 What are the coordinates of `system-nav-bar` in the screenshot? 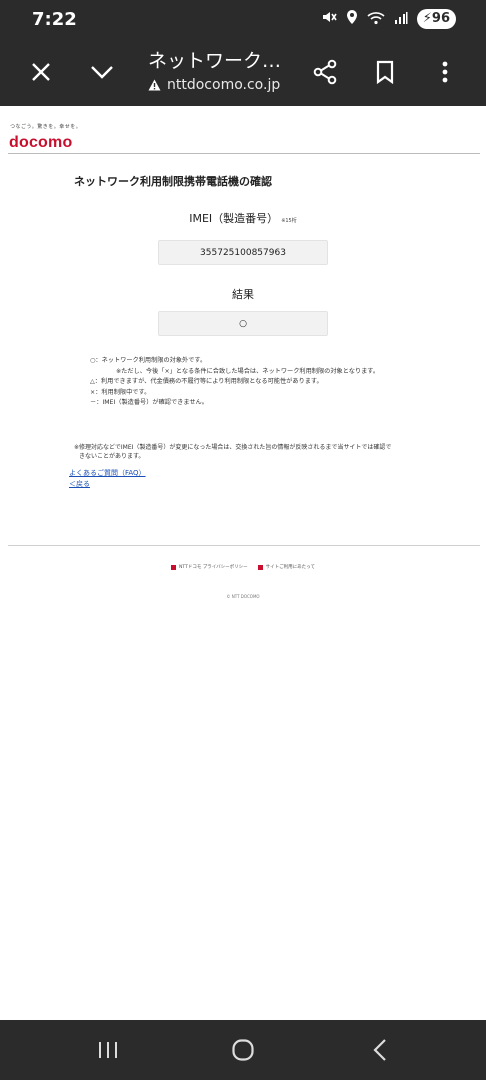 It's located at (243, 1050).